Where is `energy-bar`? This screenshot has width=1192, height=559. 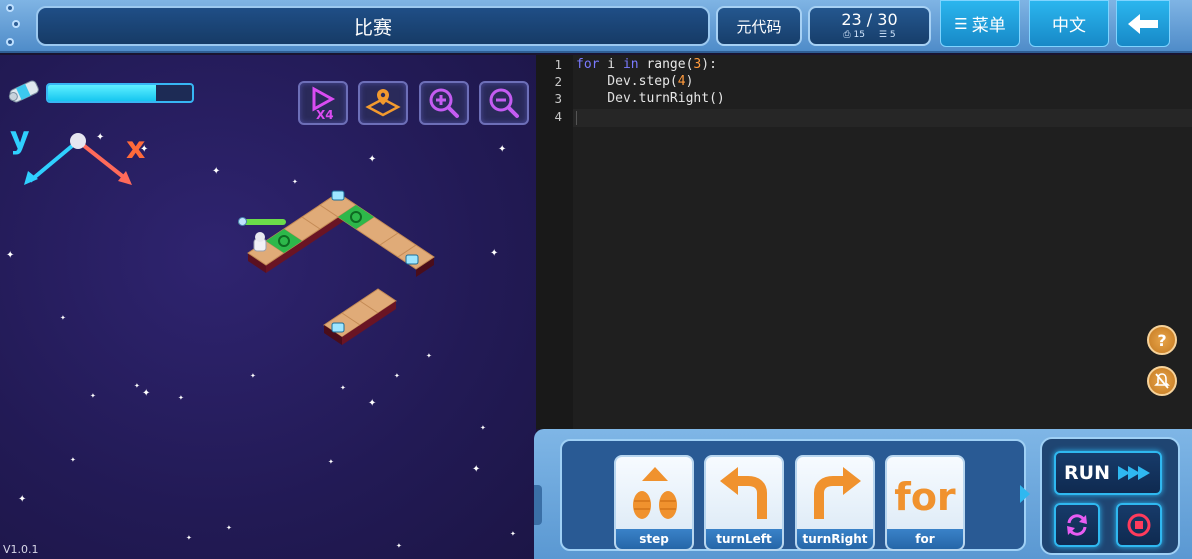
energy-bar is located at coordinates (120, 93).